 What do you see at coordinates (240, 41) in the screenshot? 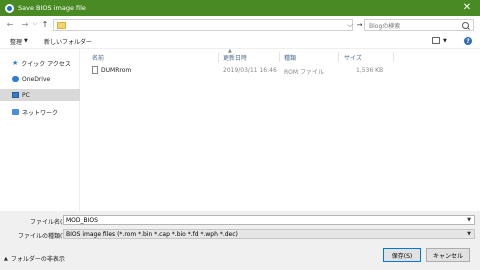
I see `toolbar: 整理 ▼ 新しいフォルダー ▼ ?` at bounding box center [240, 41].